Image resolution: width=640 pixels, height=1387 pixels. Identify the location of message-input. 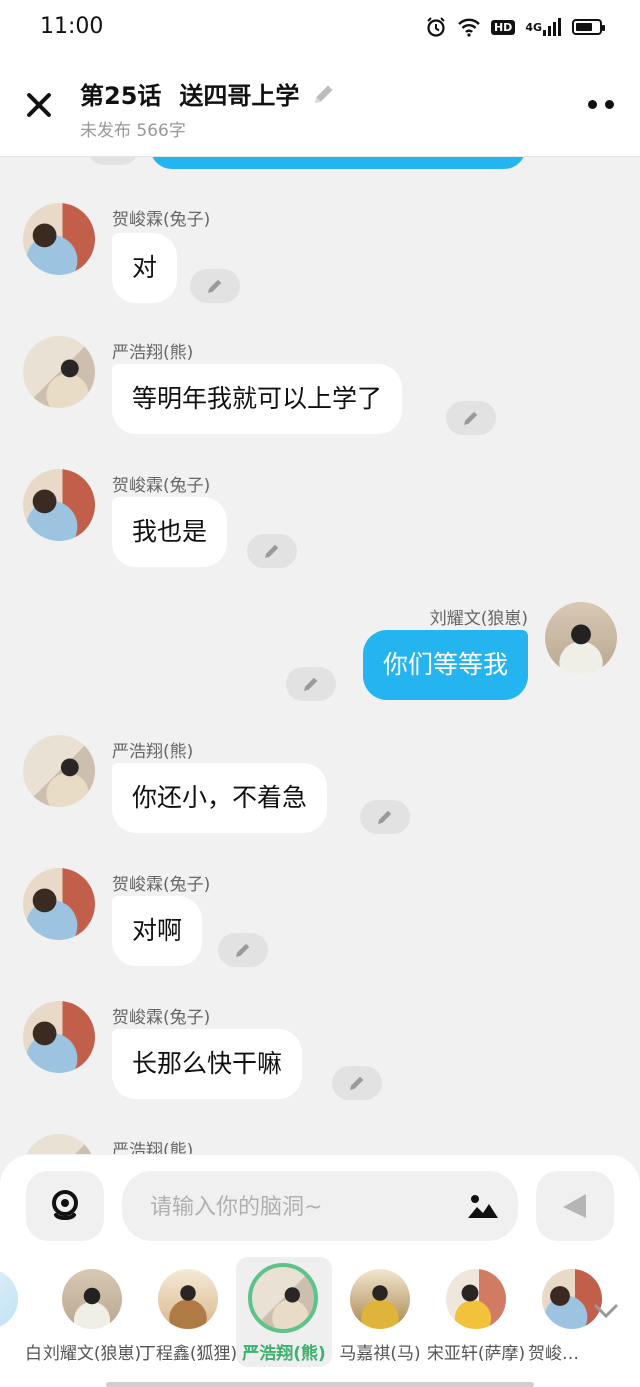
(300, 1207).